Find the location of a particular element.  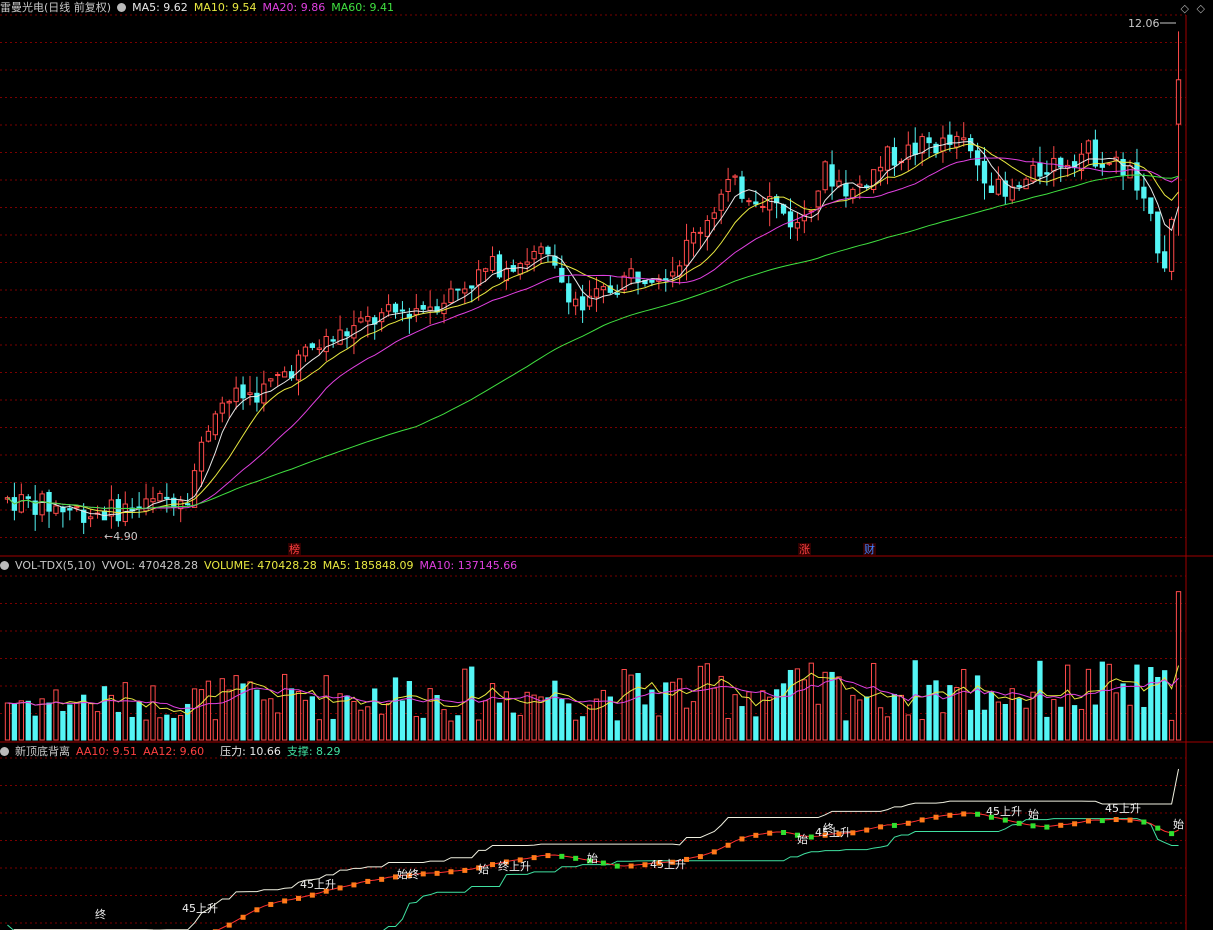

signal-label: 始终 is located at coordinates (408, 874).